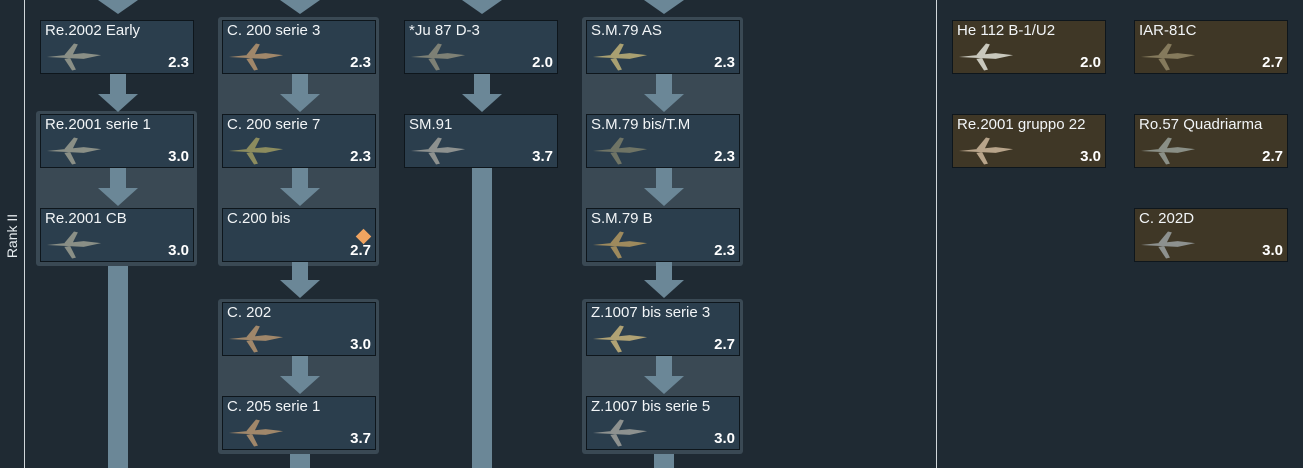 This screenshot has width=1303, height=468. Describe the element at coordinates (936, 234) in the screenshot. I see `premium-divider` at that location.